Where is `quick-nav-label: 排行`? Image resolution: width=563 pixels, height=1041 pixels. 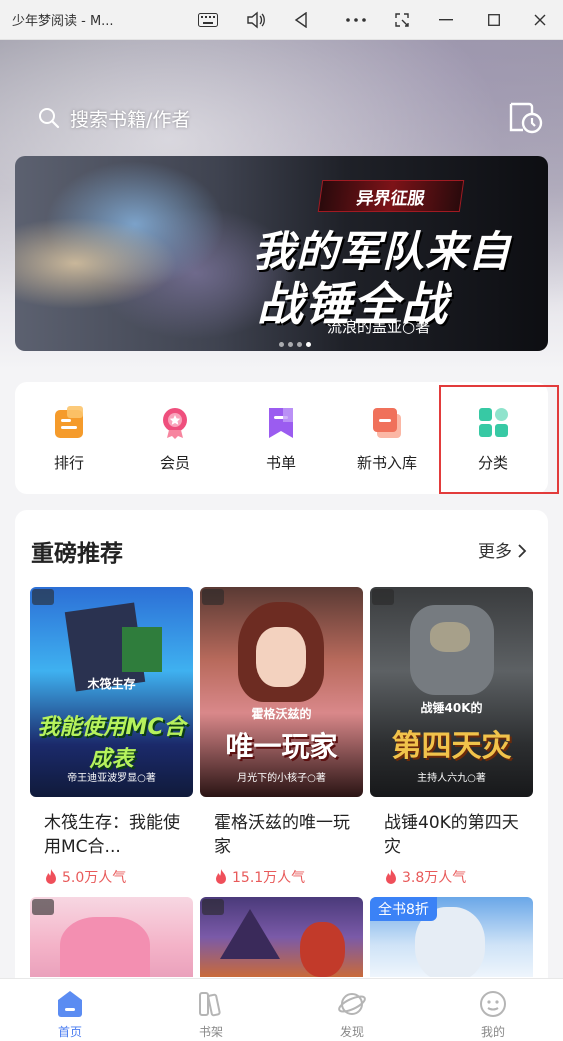 quick-nav-label: 排行 is located at coordinates (68, 463).